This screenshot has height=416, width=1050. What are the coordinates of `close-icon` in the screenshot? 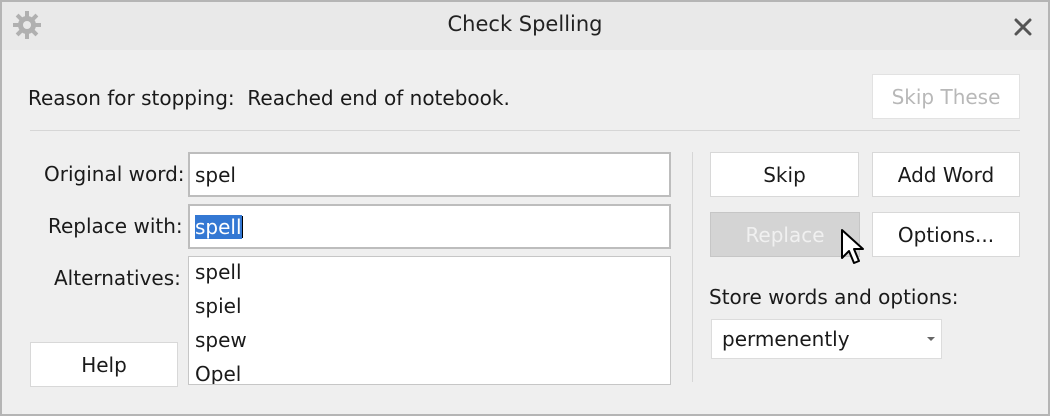 It's located at (1023, 27).